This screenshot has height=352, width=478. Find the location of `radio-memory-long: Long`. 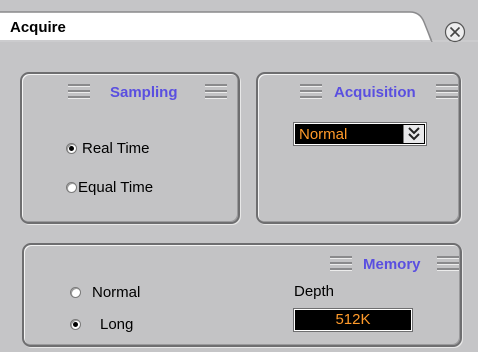

radio-memory-long: Long is located at coordinates (101, 324).